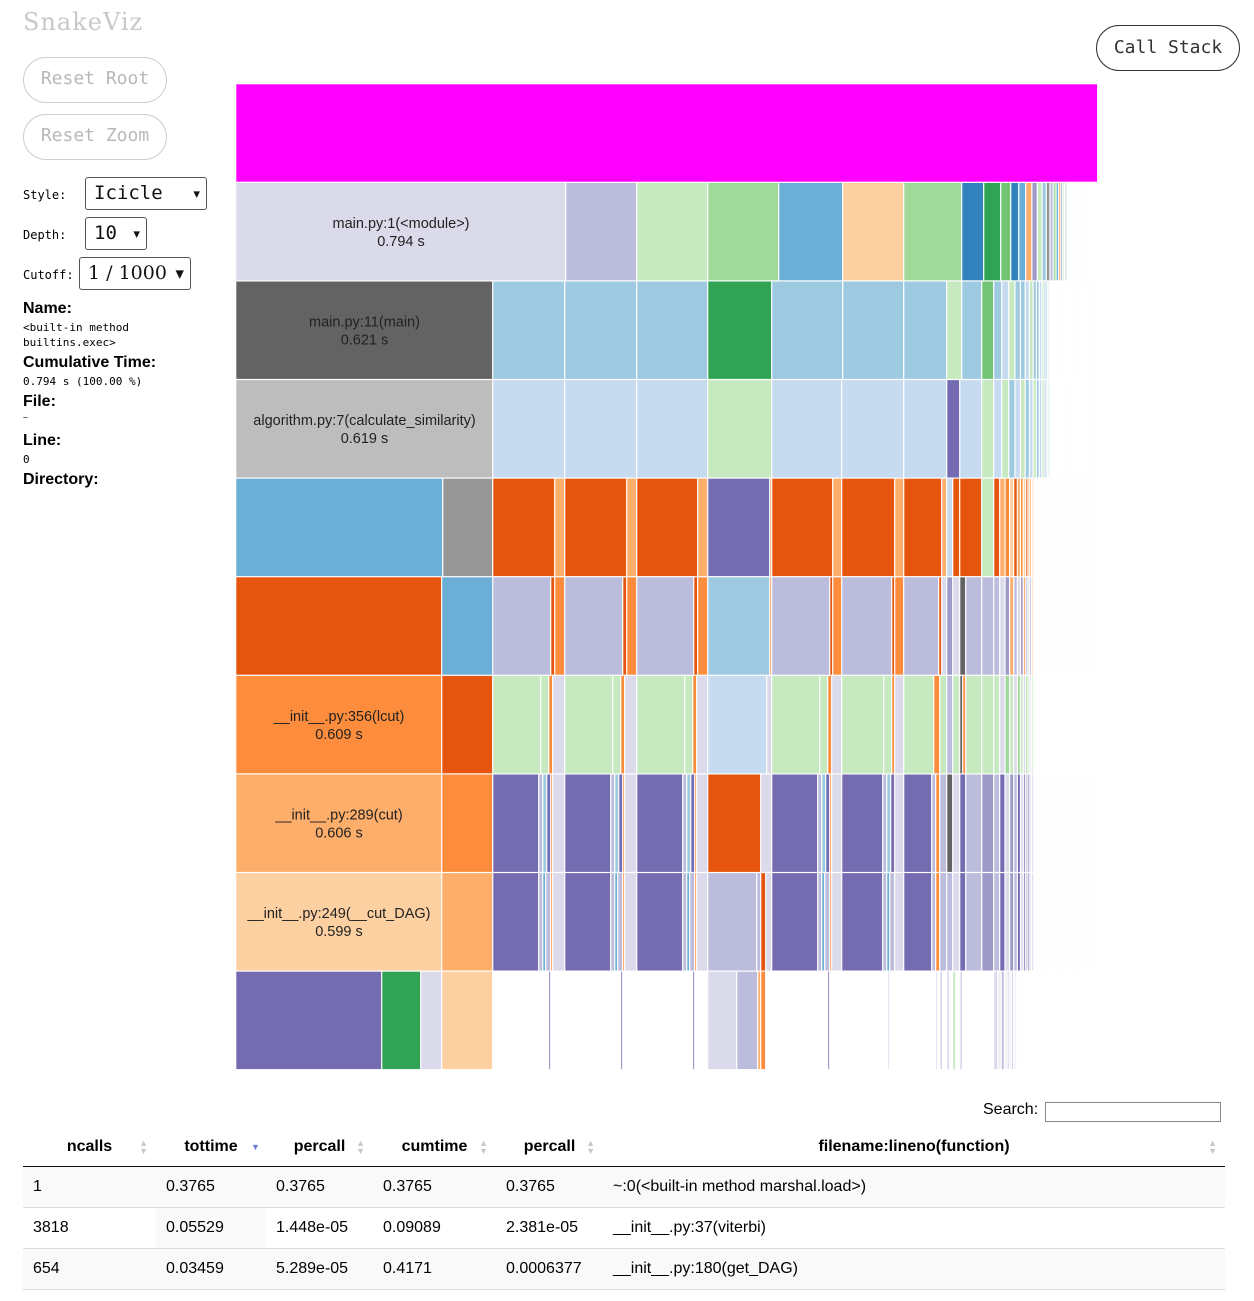  What do you see at coordinates (95, 137) in the screenshot?
I see `reset-zoom-button: Reset Zoom` at bounding box center [95, 137].